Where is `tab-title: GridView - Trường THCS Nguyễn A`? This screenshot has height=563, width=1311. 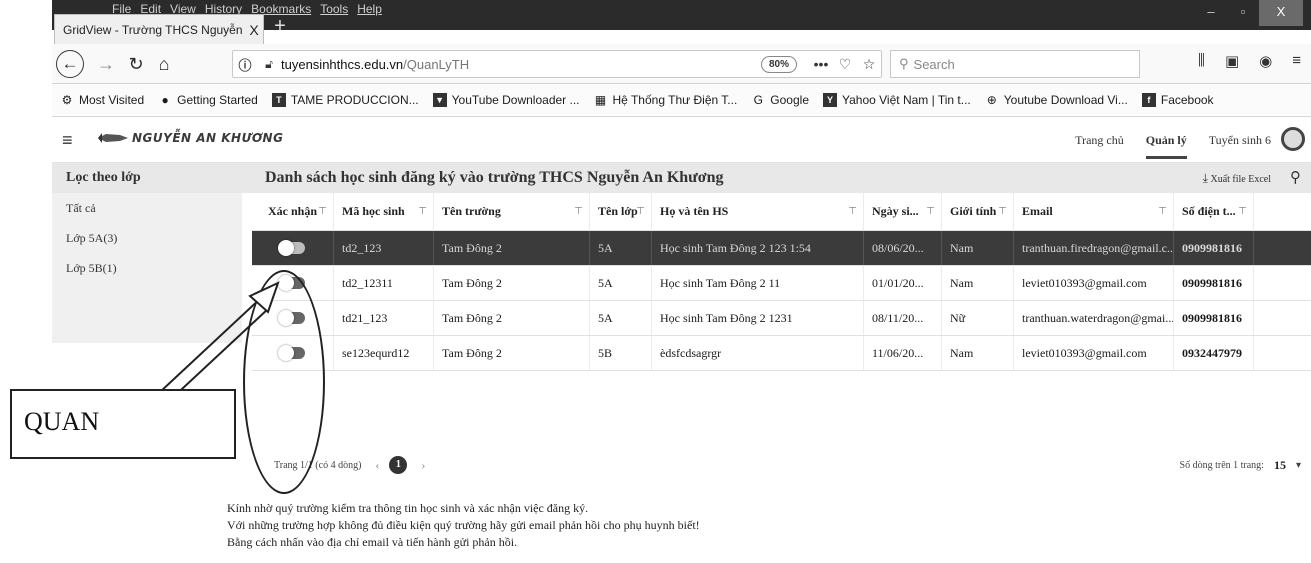
tab-title: GridView - Trường THCS Nguyễn A is located at coordinates (154, 29).